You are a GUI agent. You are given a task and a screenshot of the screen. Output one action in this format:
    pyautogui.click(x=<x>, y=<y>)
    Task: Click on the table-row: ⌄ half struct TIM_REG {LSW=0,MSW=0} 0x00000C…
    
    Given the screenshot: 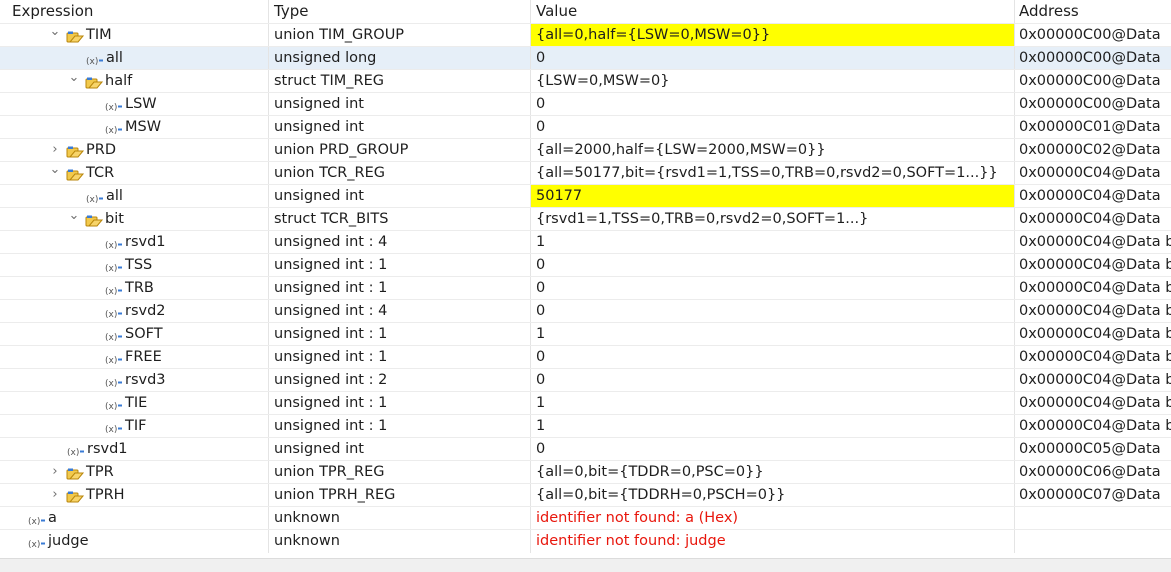 What is the action you would take?
    pyautogui.click(x=585, y=81)
    